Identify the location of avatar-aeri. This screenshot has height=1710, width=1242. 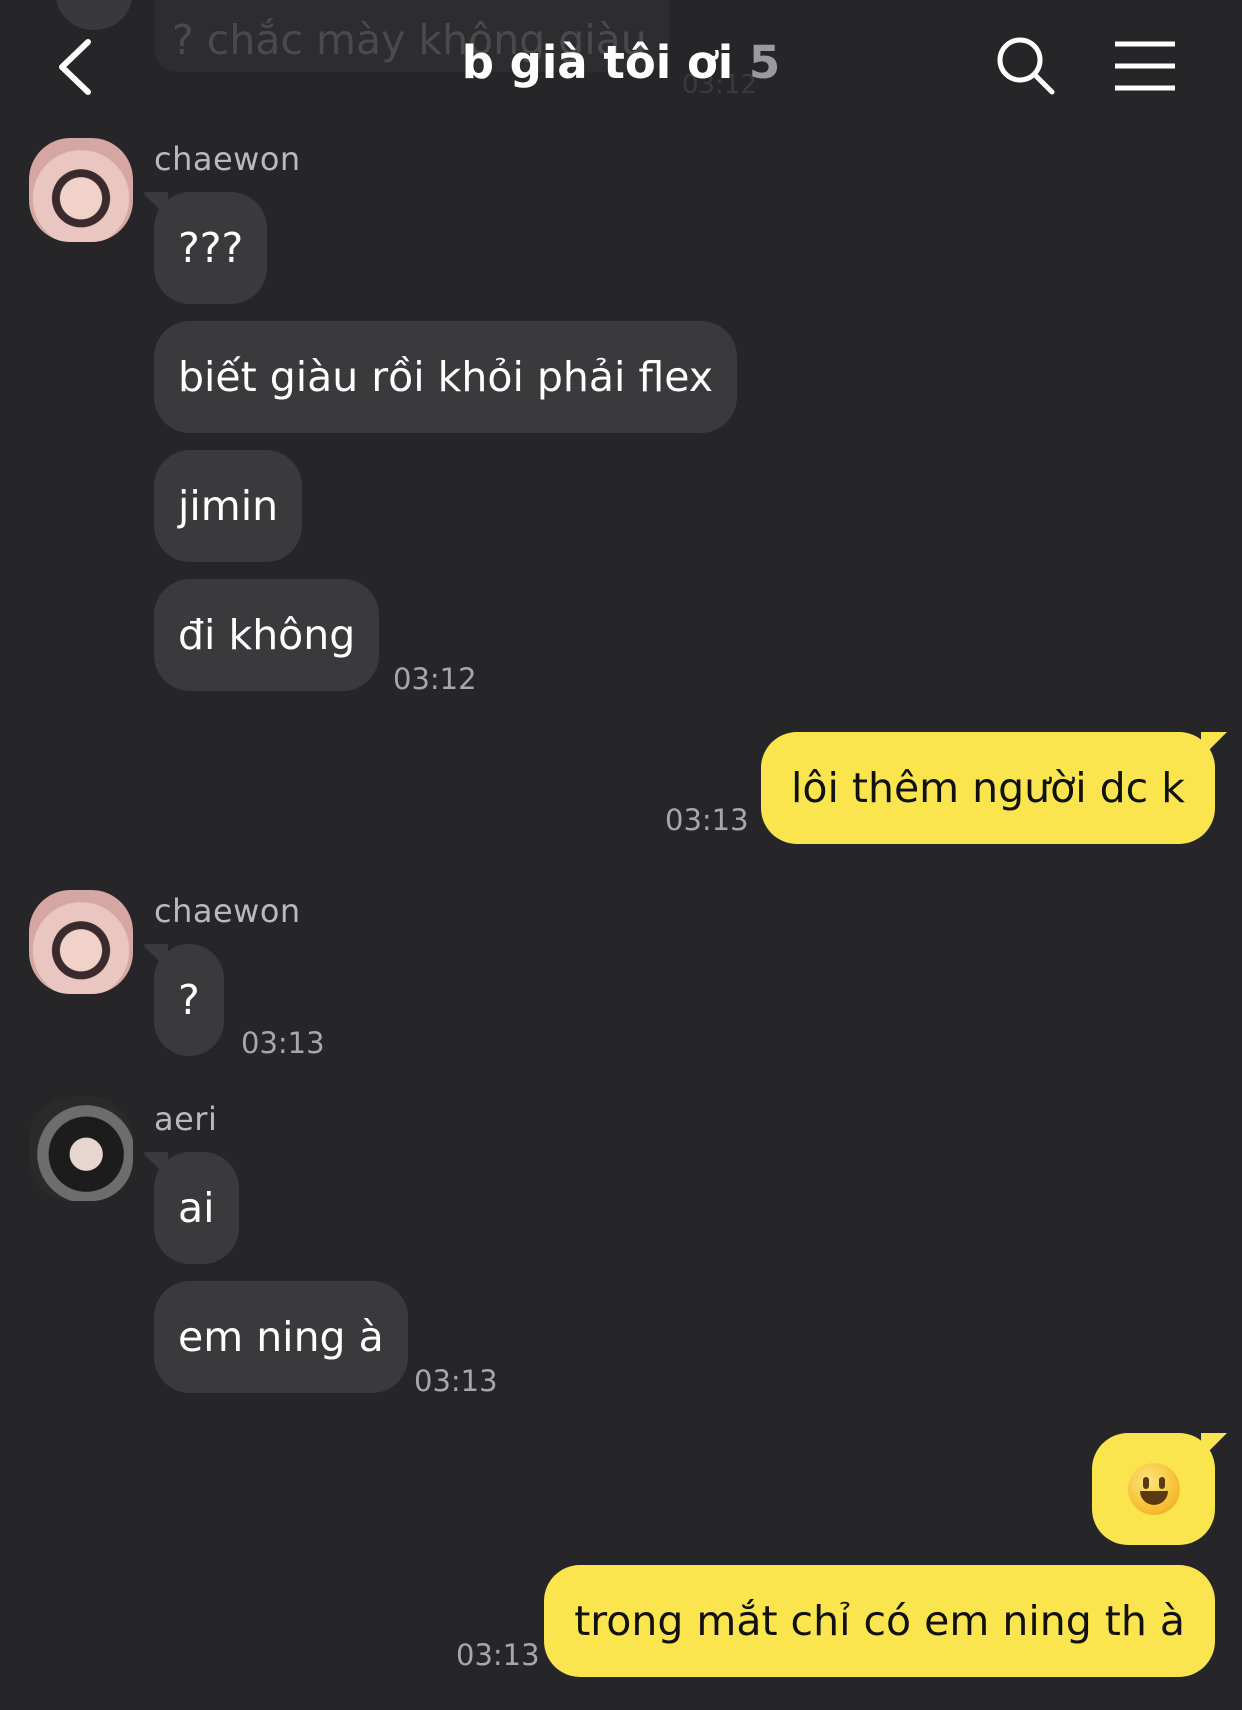
(81, 1149).